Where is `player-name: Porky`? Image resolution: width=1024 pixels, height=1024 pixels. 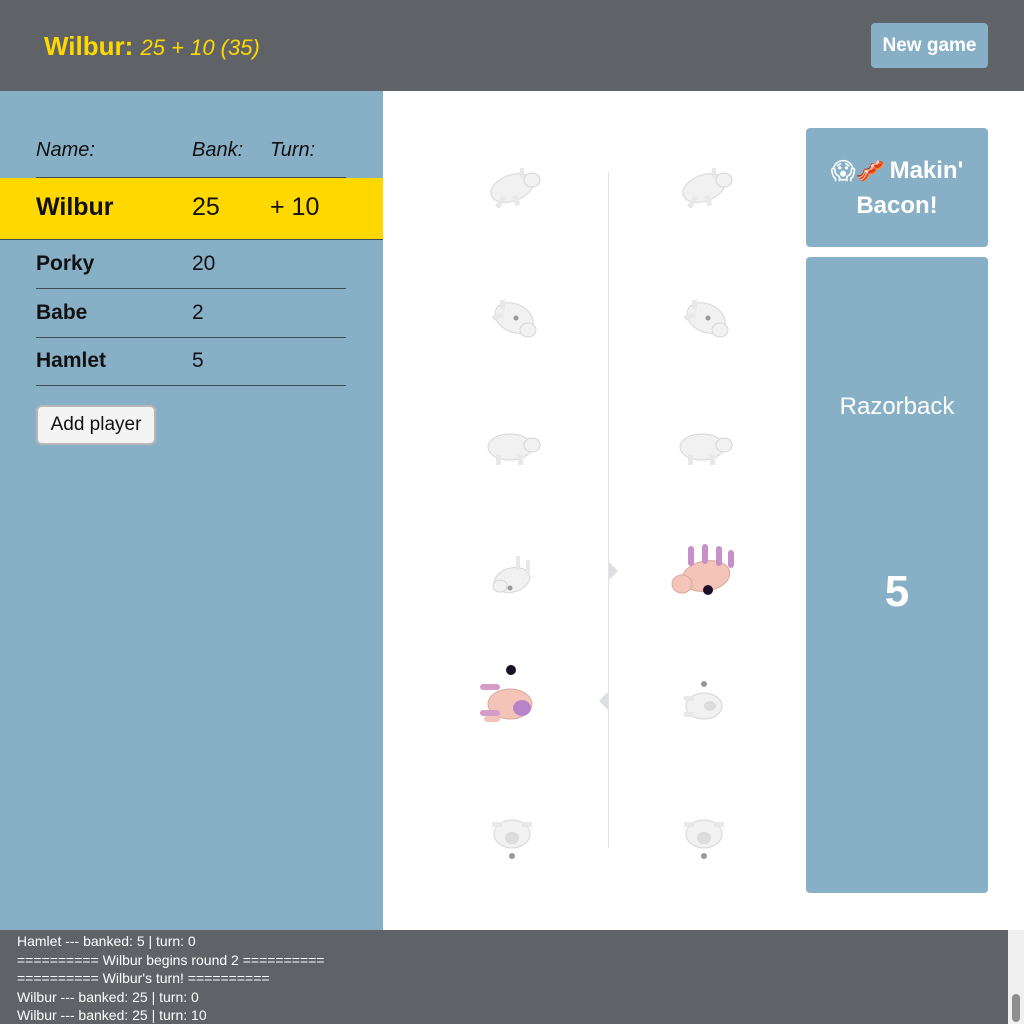
player-name: Porky is located at coordinates (65, 263).